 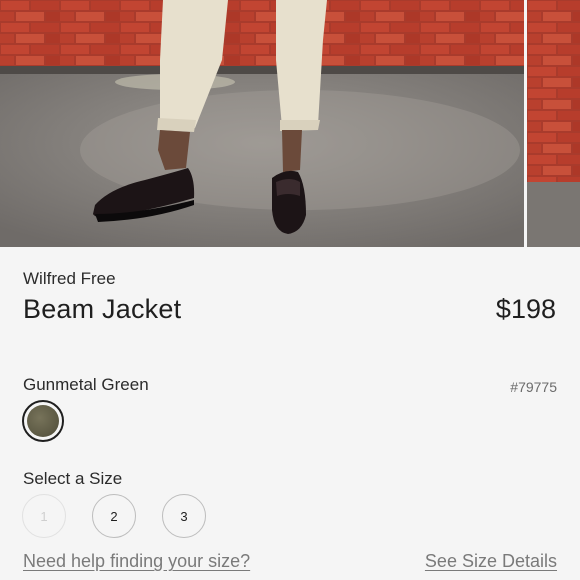 I want to click on swatch-color-fill, so click(x=43, y=421).